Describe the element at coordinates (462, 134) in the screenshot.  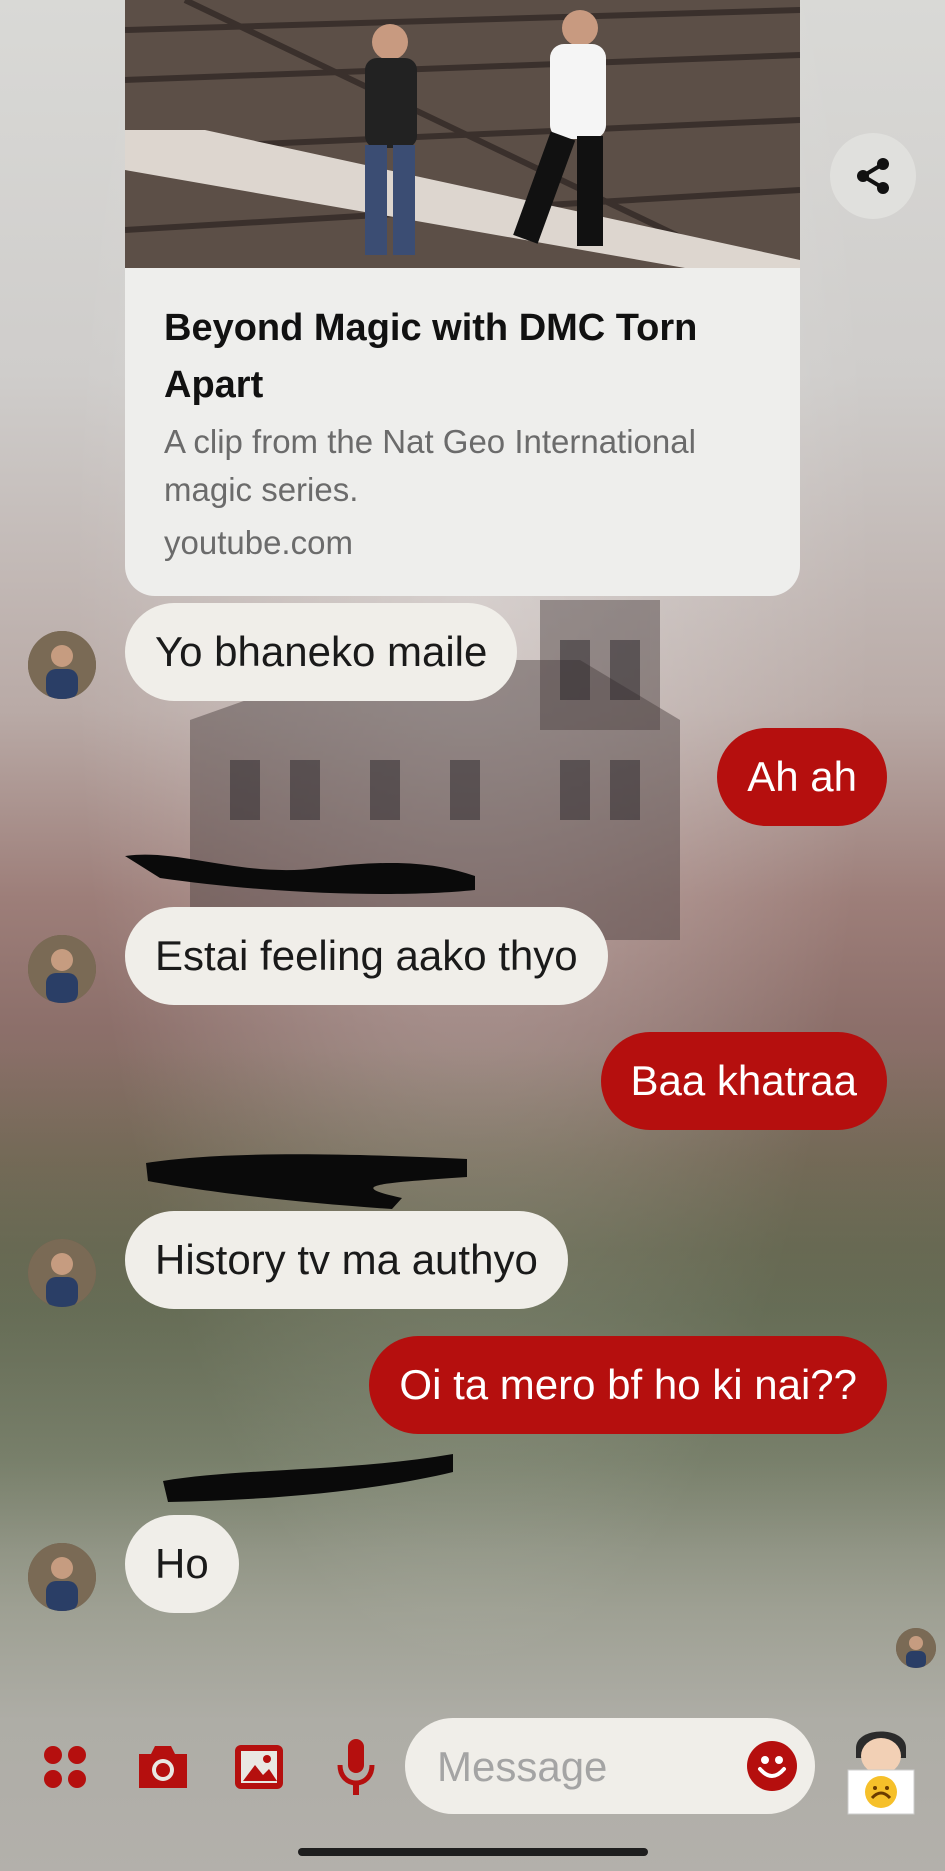
I see `video-thumbnail` at that location.